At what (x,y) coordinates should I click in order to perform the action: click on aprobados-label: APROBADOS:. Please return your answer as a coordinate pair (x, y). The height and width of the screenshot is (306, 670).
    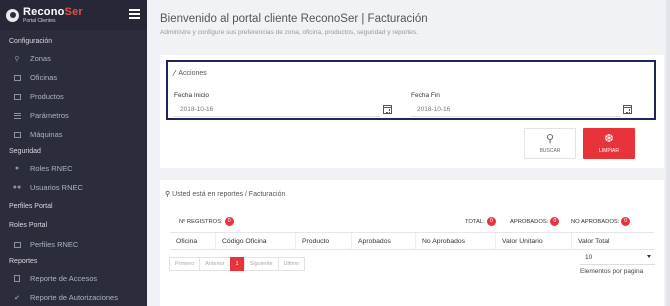
    Looking at the image, I should click on (529, 221).